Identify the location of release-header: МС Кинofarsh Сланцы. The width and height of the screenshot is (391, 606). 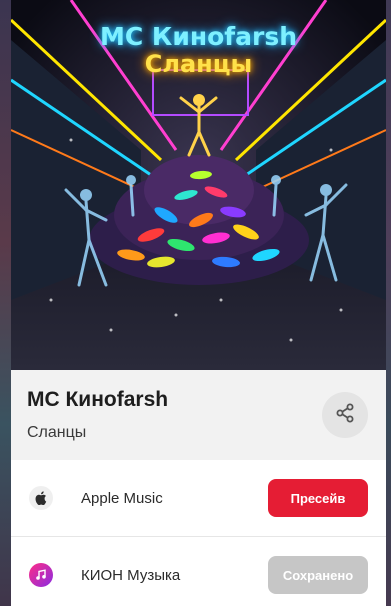
(198, 415).